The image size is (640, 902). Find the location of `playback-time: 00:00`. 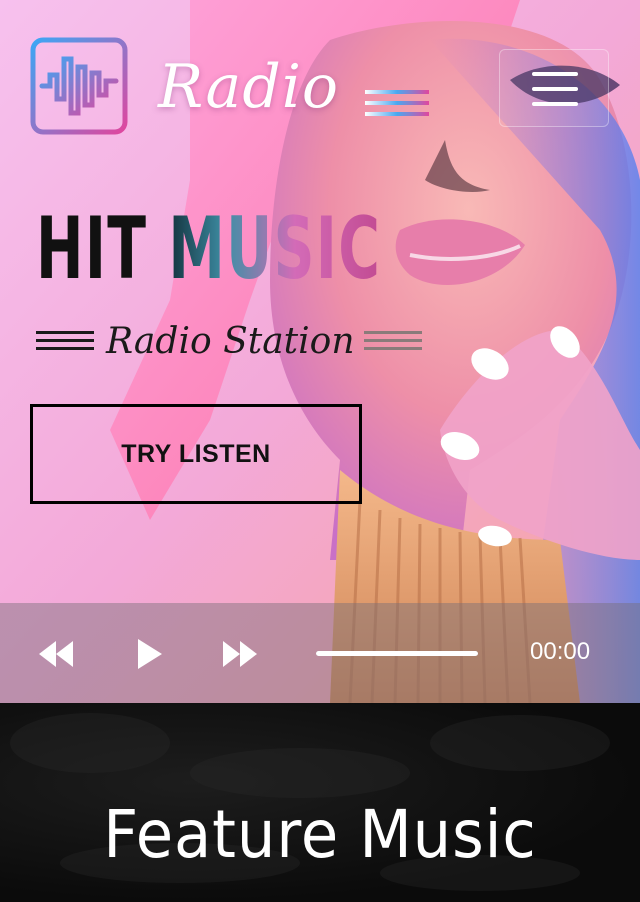

playback-time: 00:00 is located at coordinates (560, 651).